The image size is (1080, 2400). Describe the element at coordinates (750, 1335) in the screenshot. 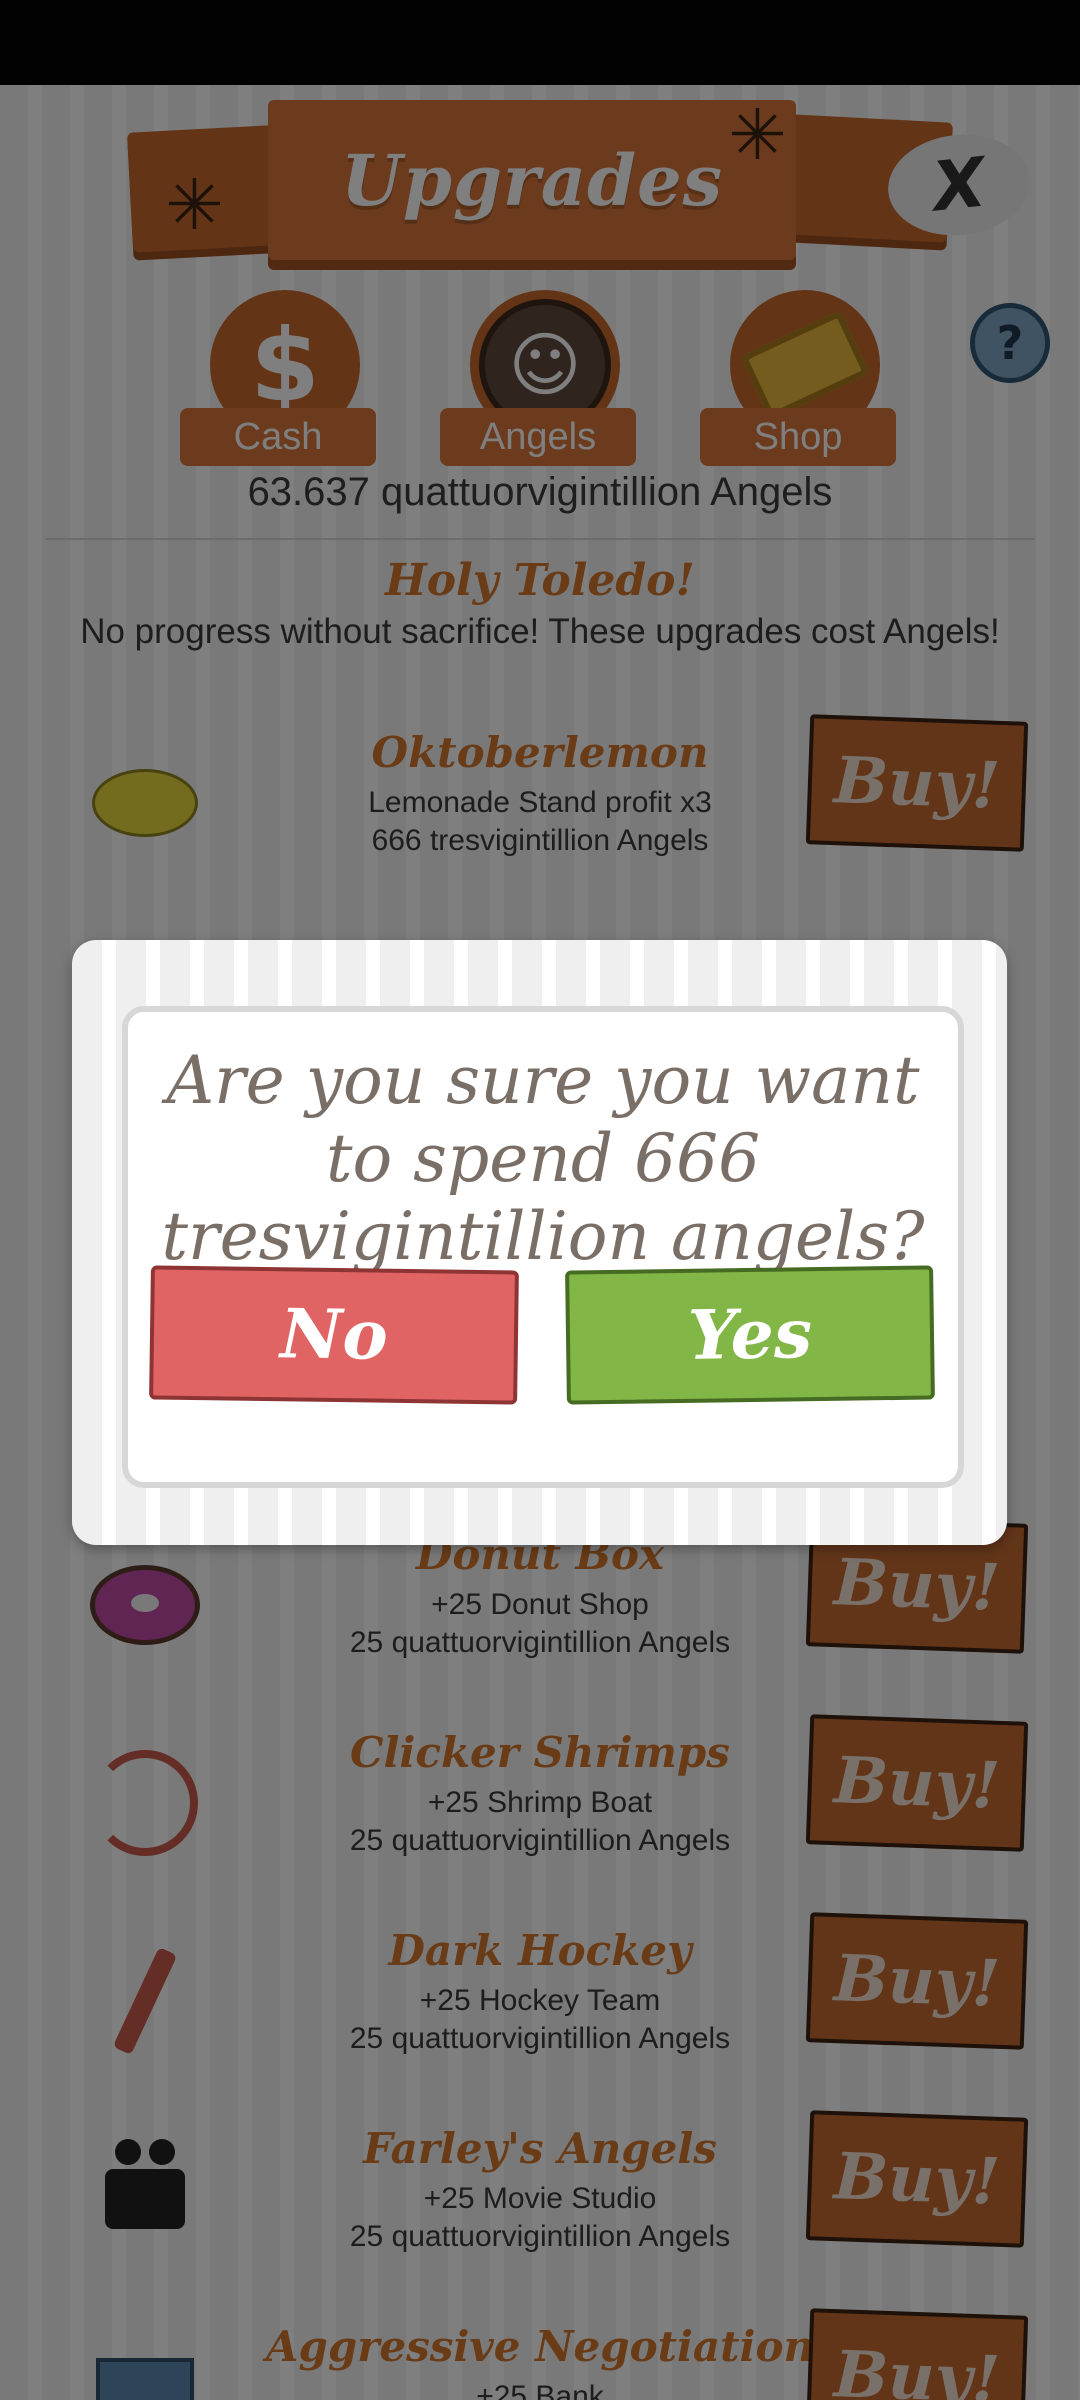

I see `yes-button: Yes` at that location.